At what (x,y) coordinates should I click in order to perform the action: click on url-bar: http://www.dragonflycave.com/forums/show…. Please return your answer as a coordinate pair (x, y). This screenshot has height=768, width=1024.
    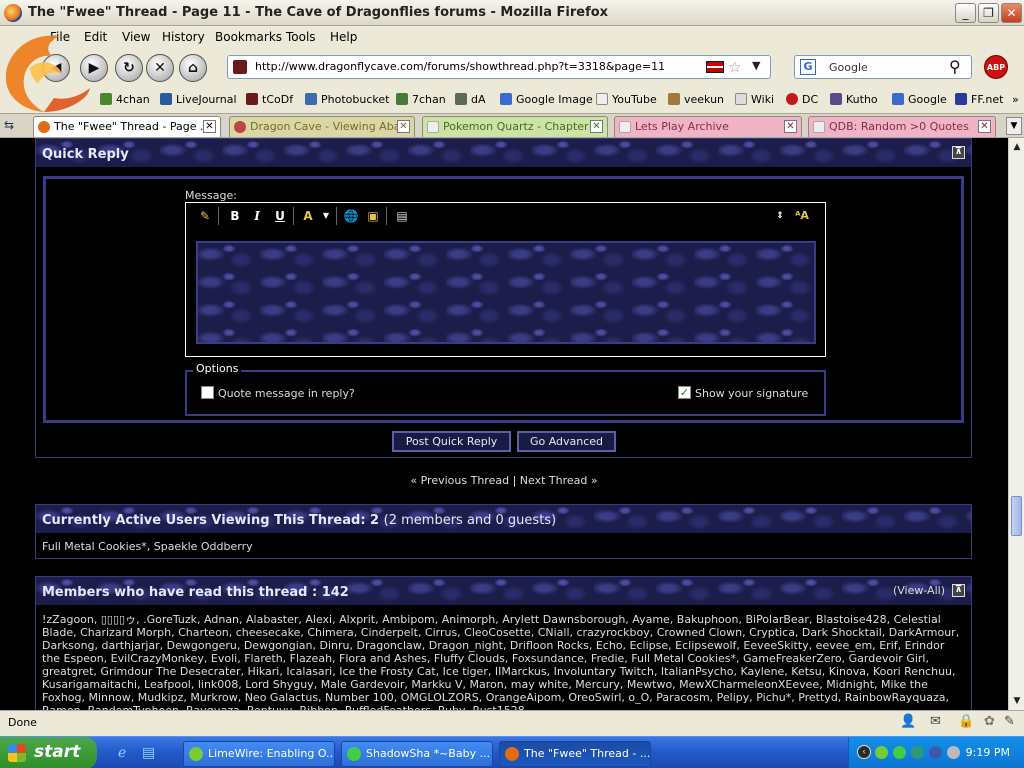
    Looking at the image, I should click on (499, 67).